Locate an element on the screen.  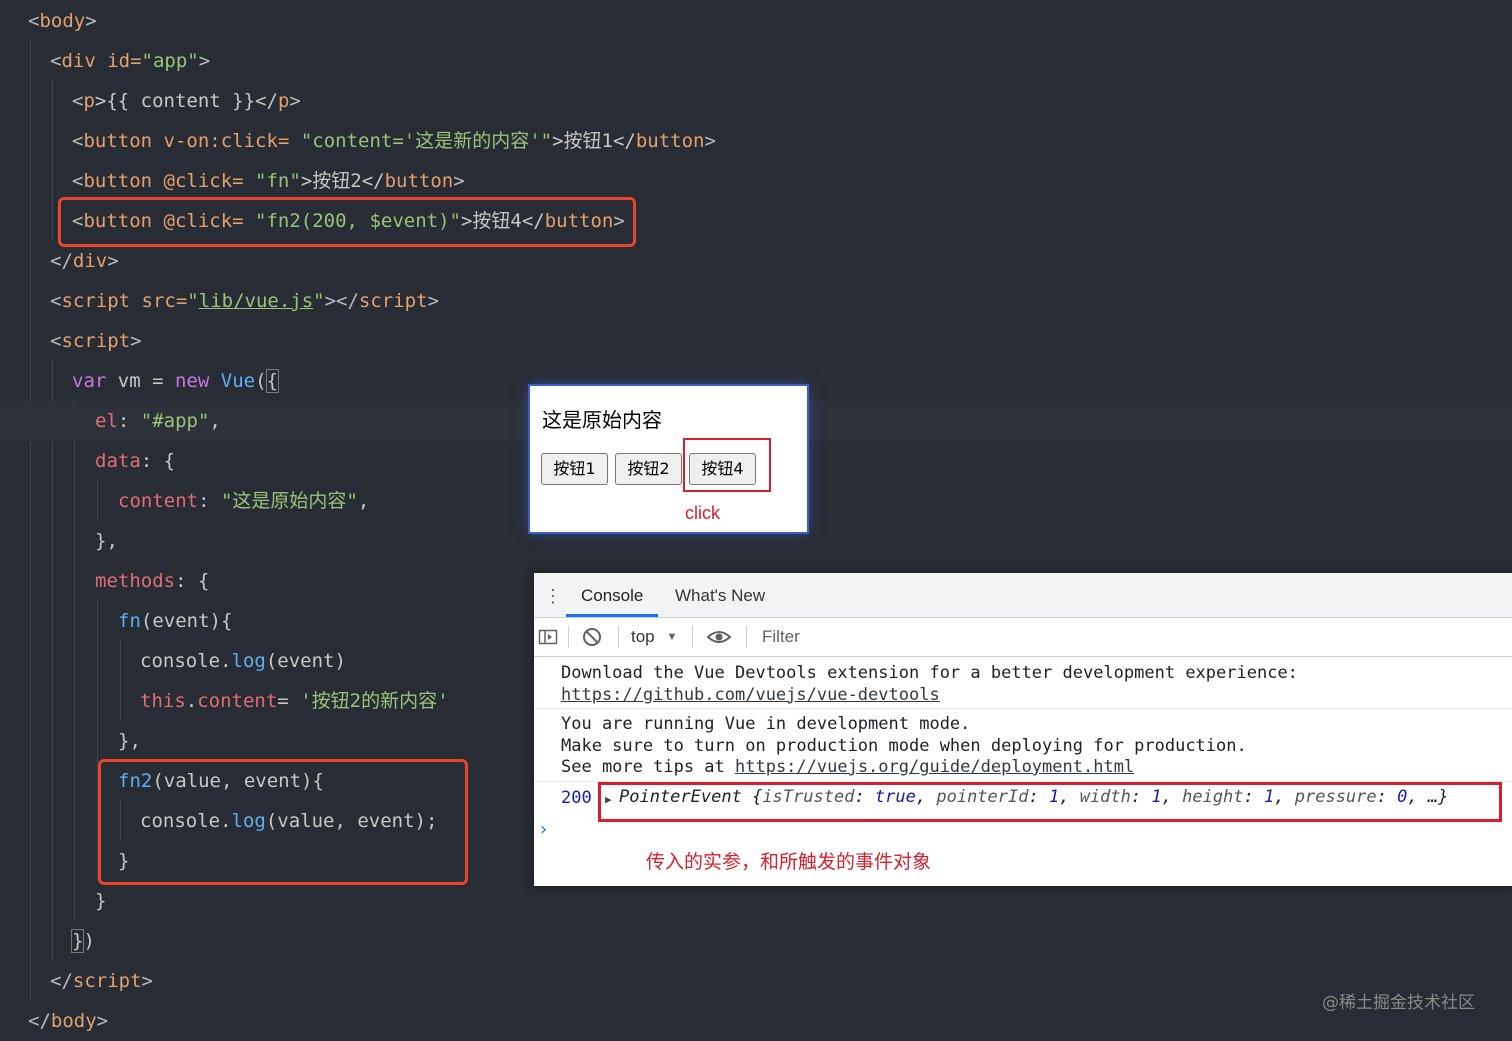
vue-devtools-link: https://github.com/vuejs/vue-devtools is located at coordinates (750, 695).